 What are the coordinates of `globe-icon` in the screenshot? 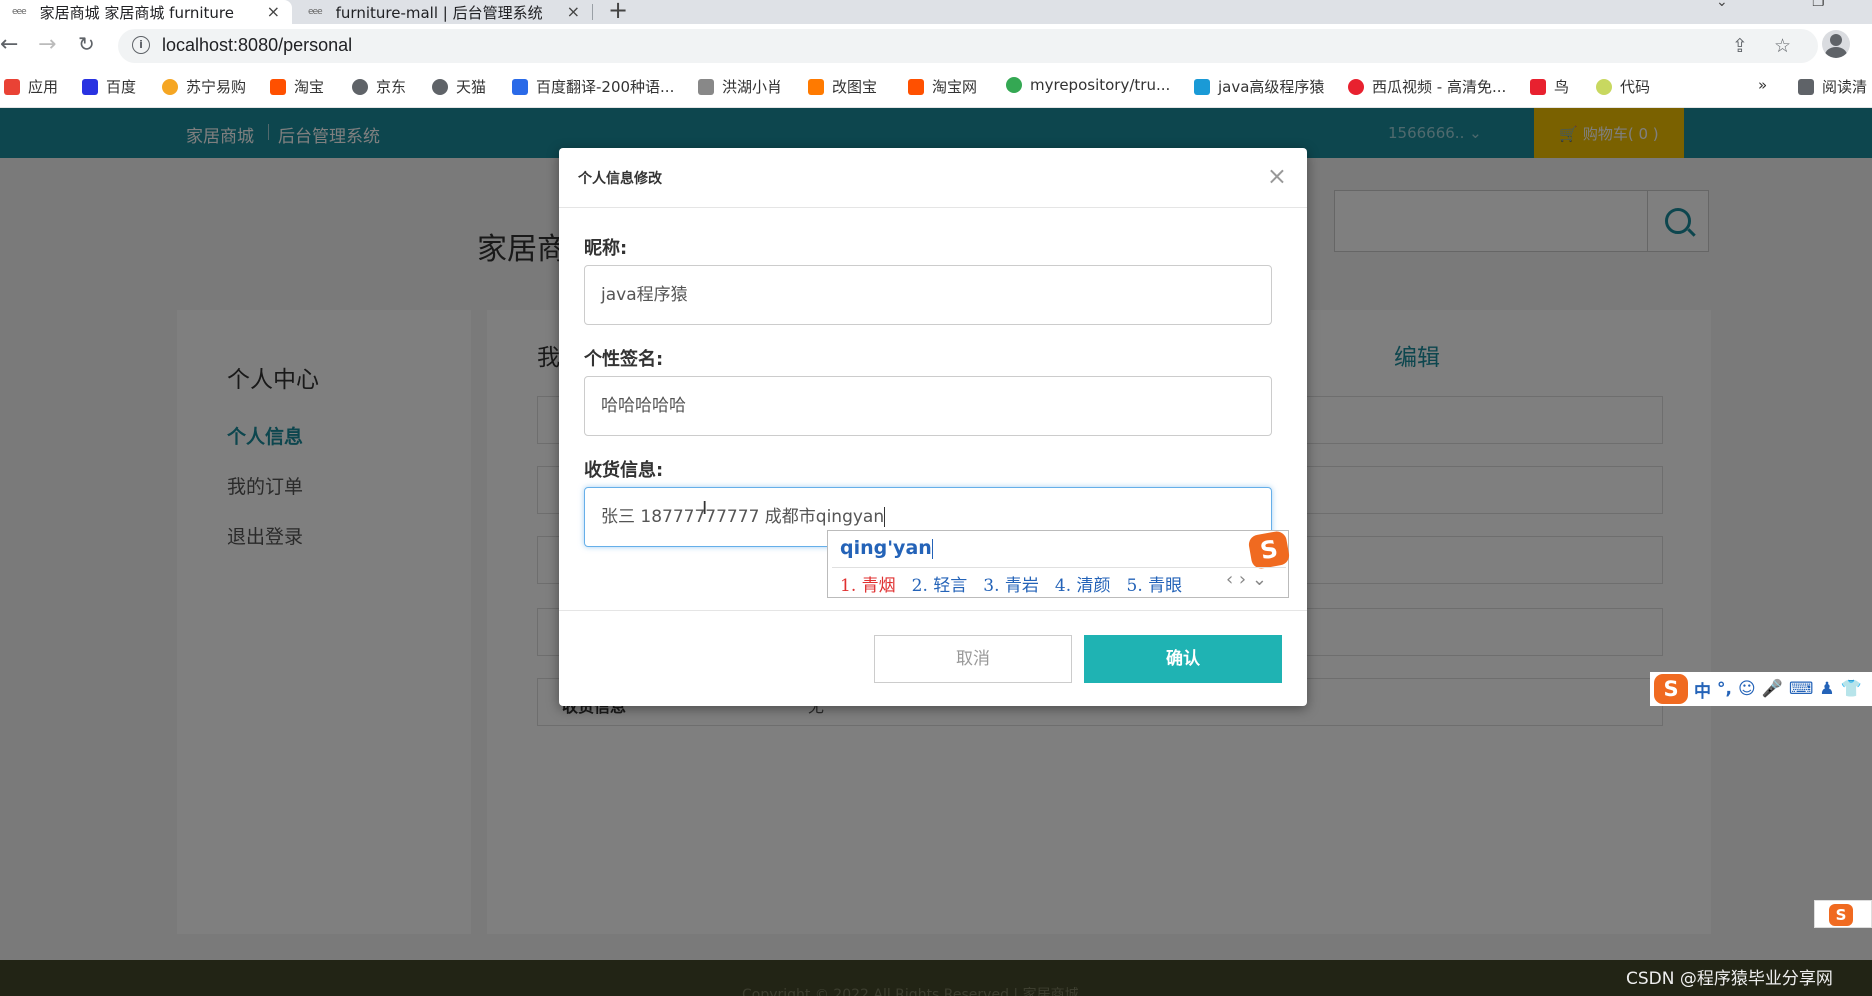 It's located at (360, 86).